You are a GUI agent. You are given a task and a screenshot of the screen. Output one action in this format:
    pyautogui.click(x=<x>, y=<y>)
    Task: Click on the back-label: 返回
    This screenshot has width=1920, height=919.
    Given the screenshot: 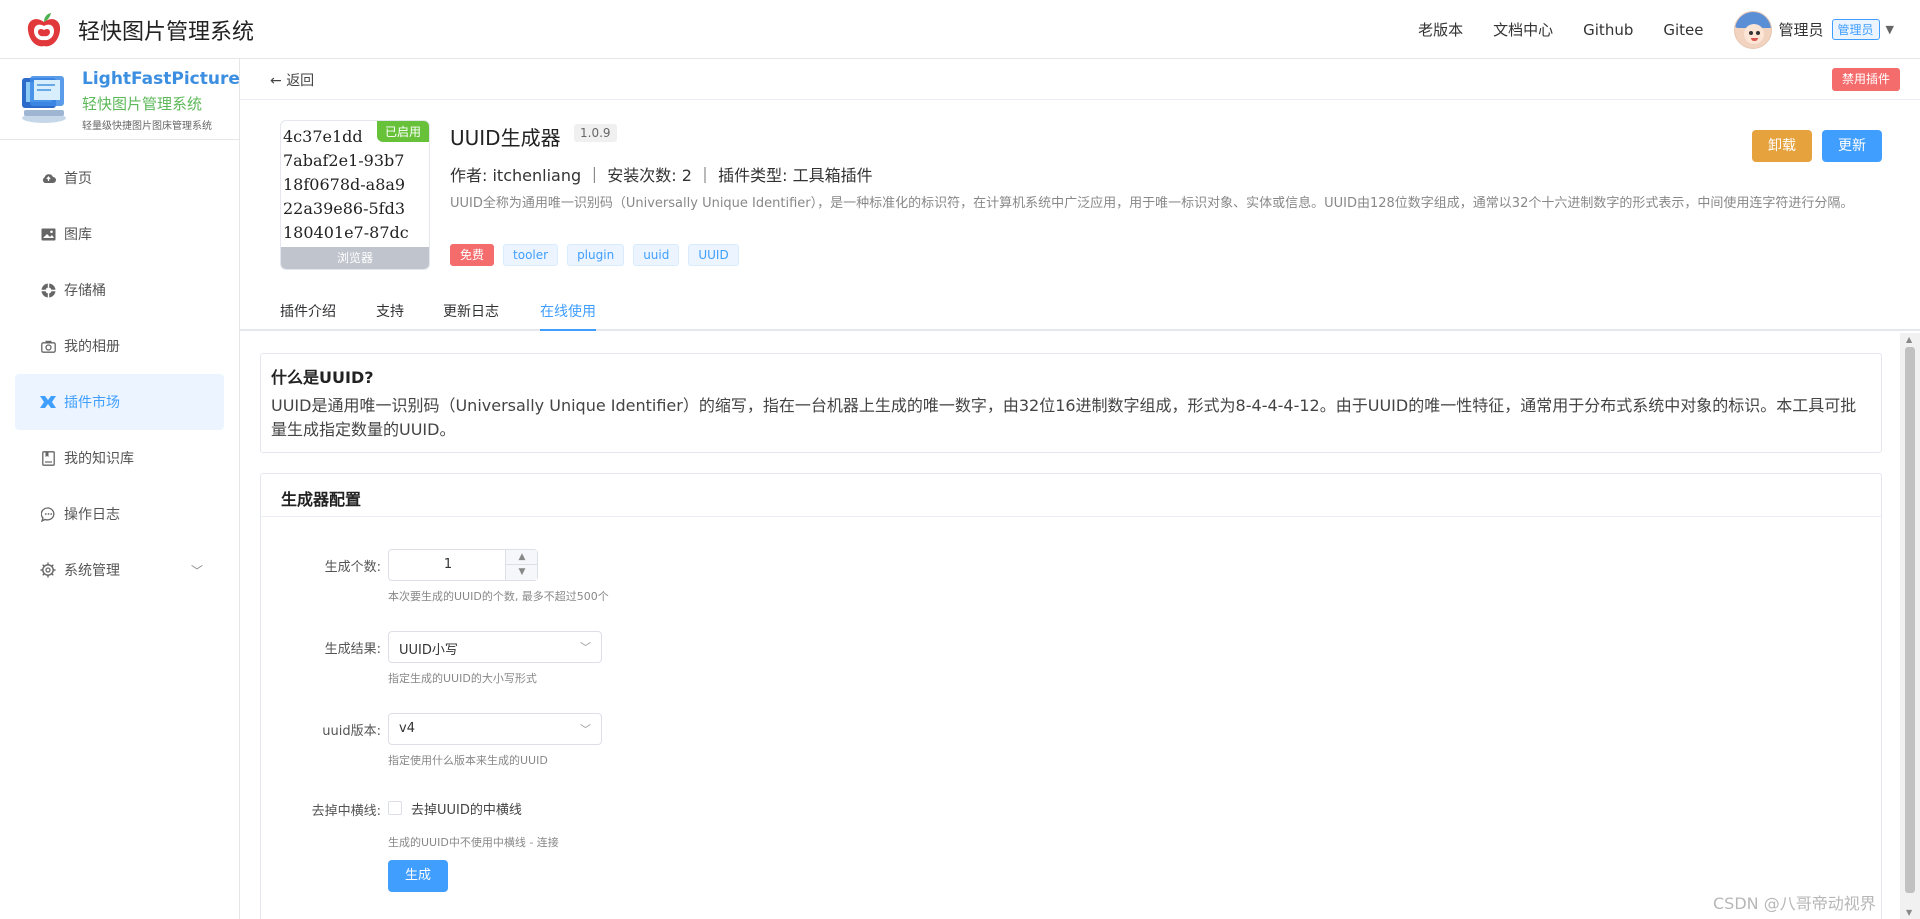 What is the action you would take?
    pyautogui.click(x=300, y=81)
    